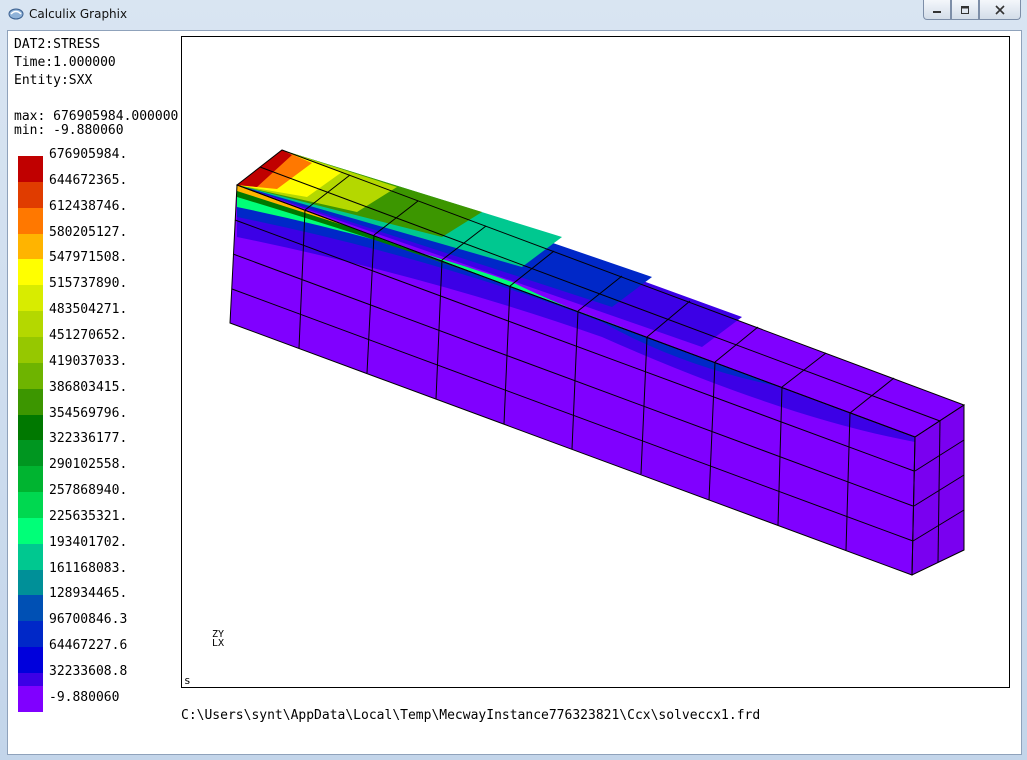 The image size is (1027, 760). I want to click on axis-triad-icon: ZY LX, so click(218, 639).